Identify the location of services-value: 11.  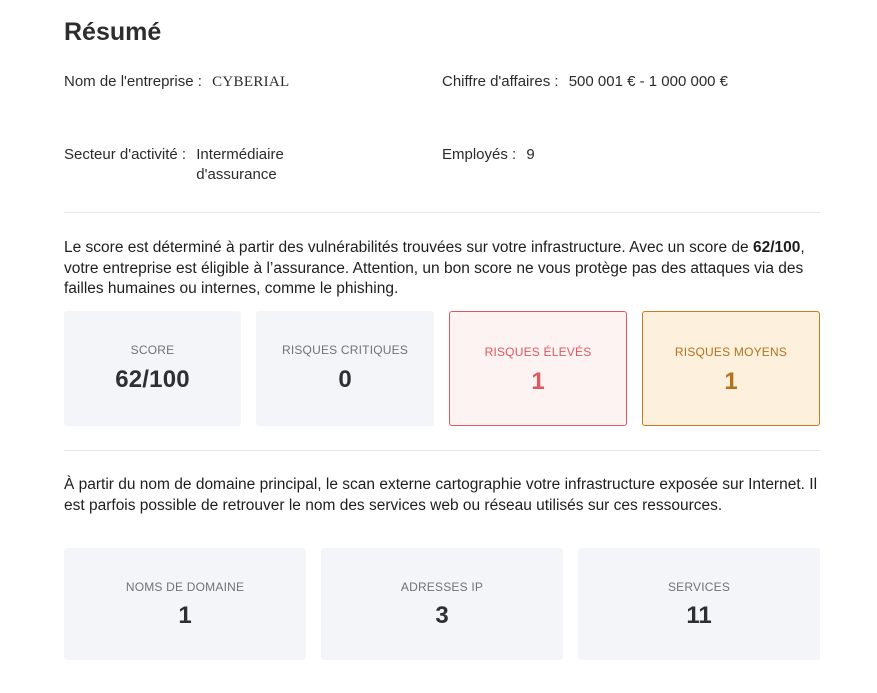
(699, 615).